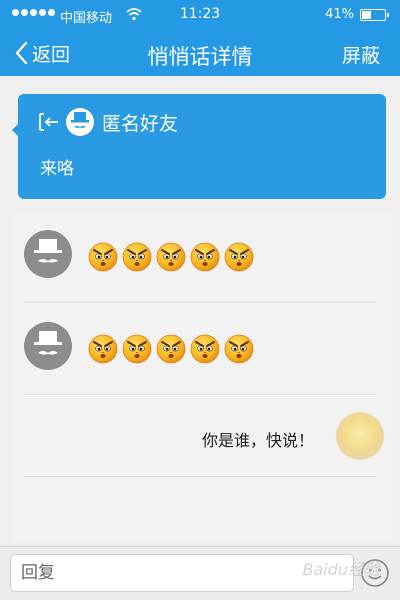 Image resolution: width=400 pixels, height=600 pixels. I want to click on navigation-bar: 返回 悄悄话详情 屏蔽, so click(200, 53).